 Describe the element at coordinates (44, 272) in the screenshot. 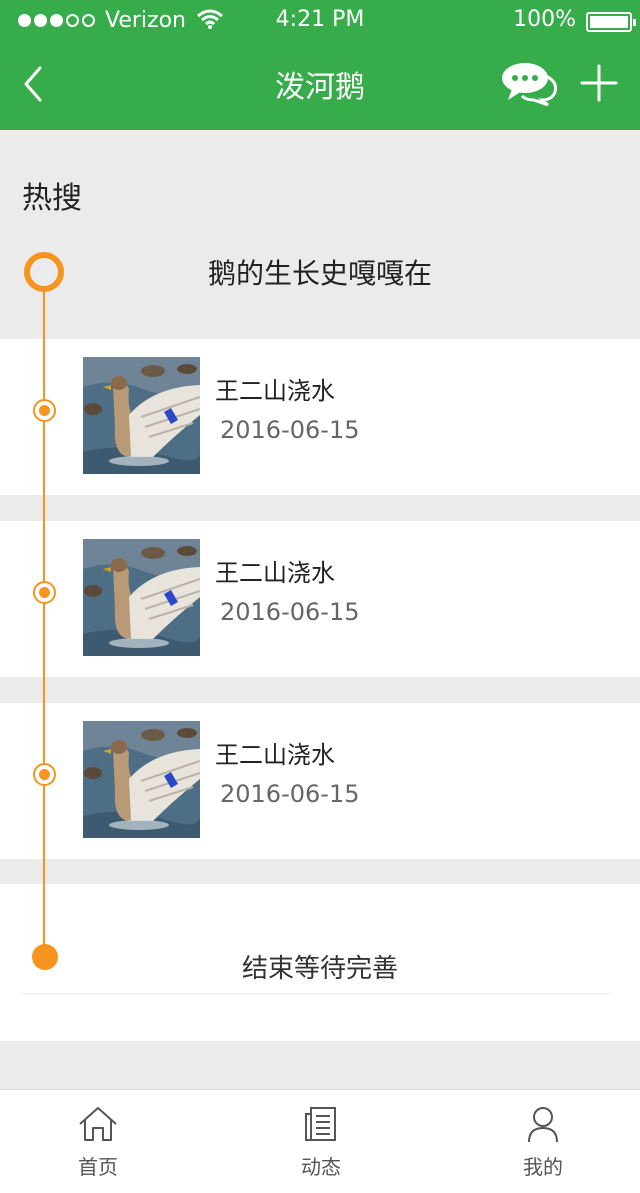

I see `timeline-start-node` at that location.